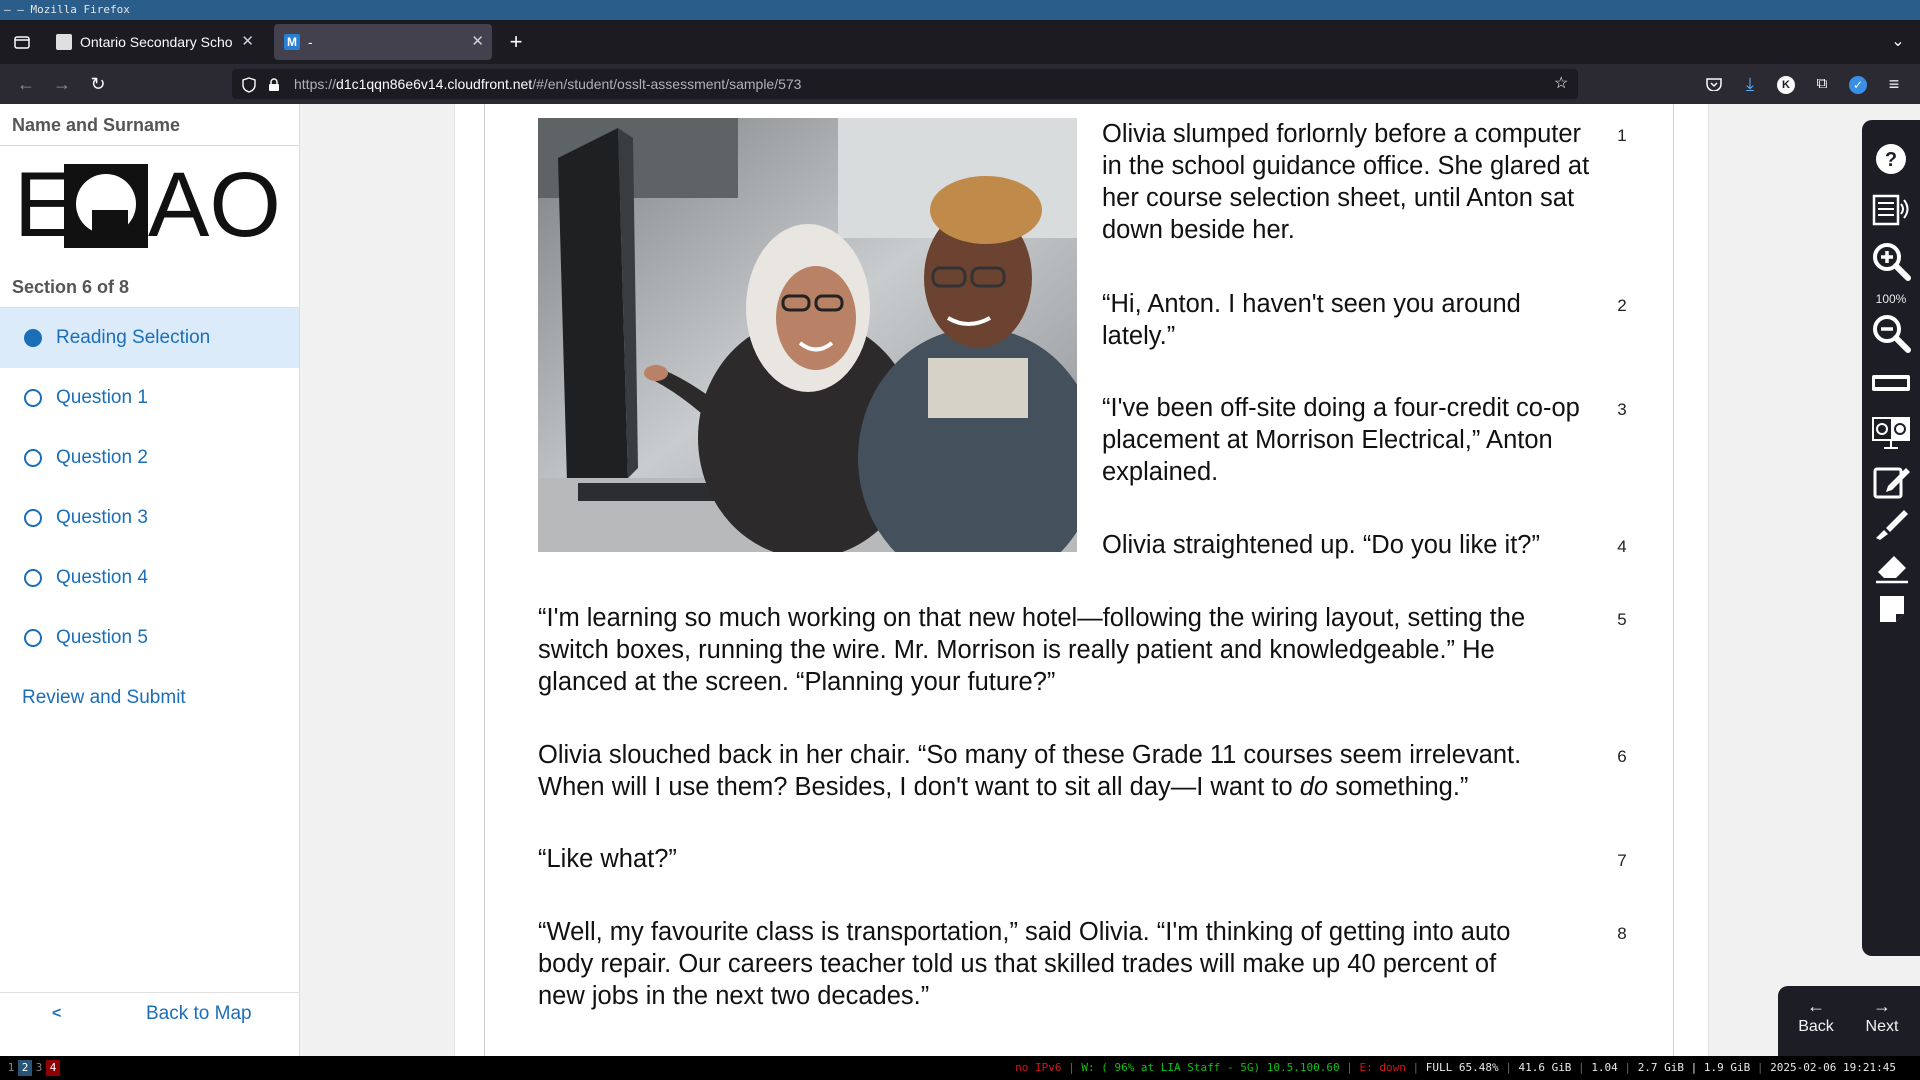  Describe the element at coordinates (1858, 84) in the screenshot. I see `extension-check-icon: ✓` at that location.